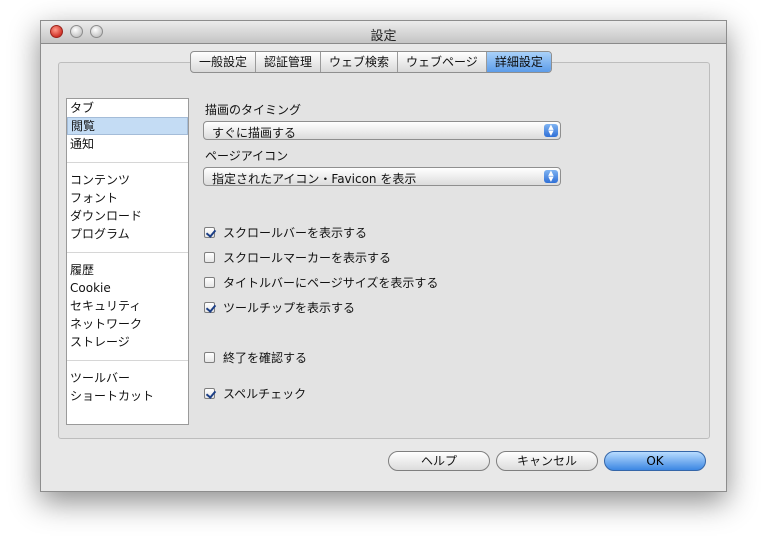 The image size is (765, 550). Describe the element at coordinates (331, 282) in the screenshot. I see `show-page-size-label: タイトルバーにページサイズを表示する` at that location.